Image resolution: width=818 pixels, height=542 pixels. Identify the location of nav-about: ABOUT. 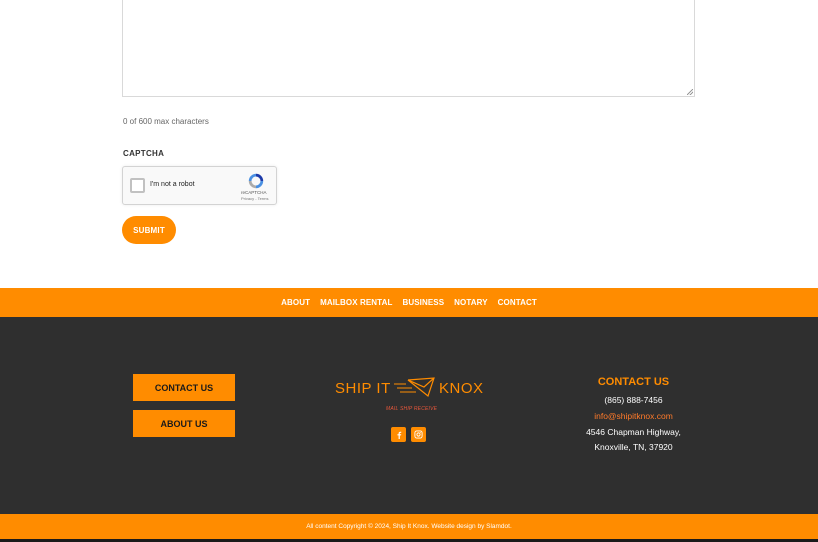
(295, 302).